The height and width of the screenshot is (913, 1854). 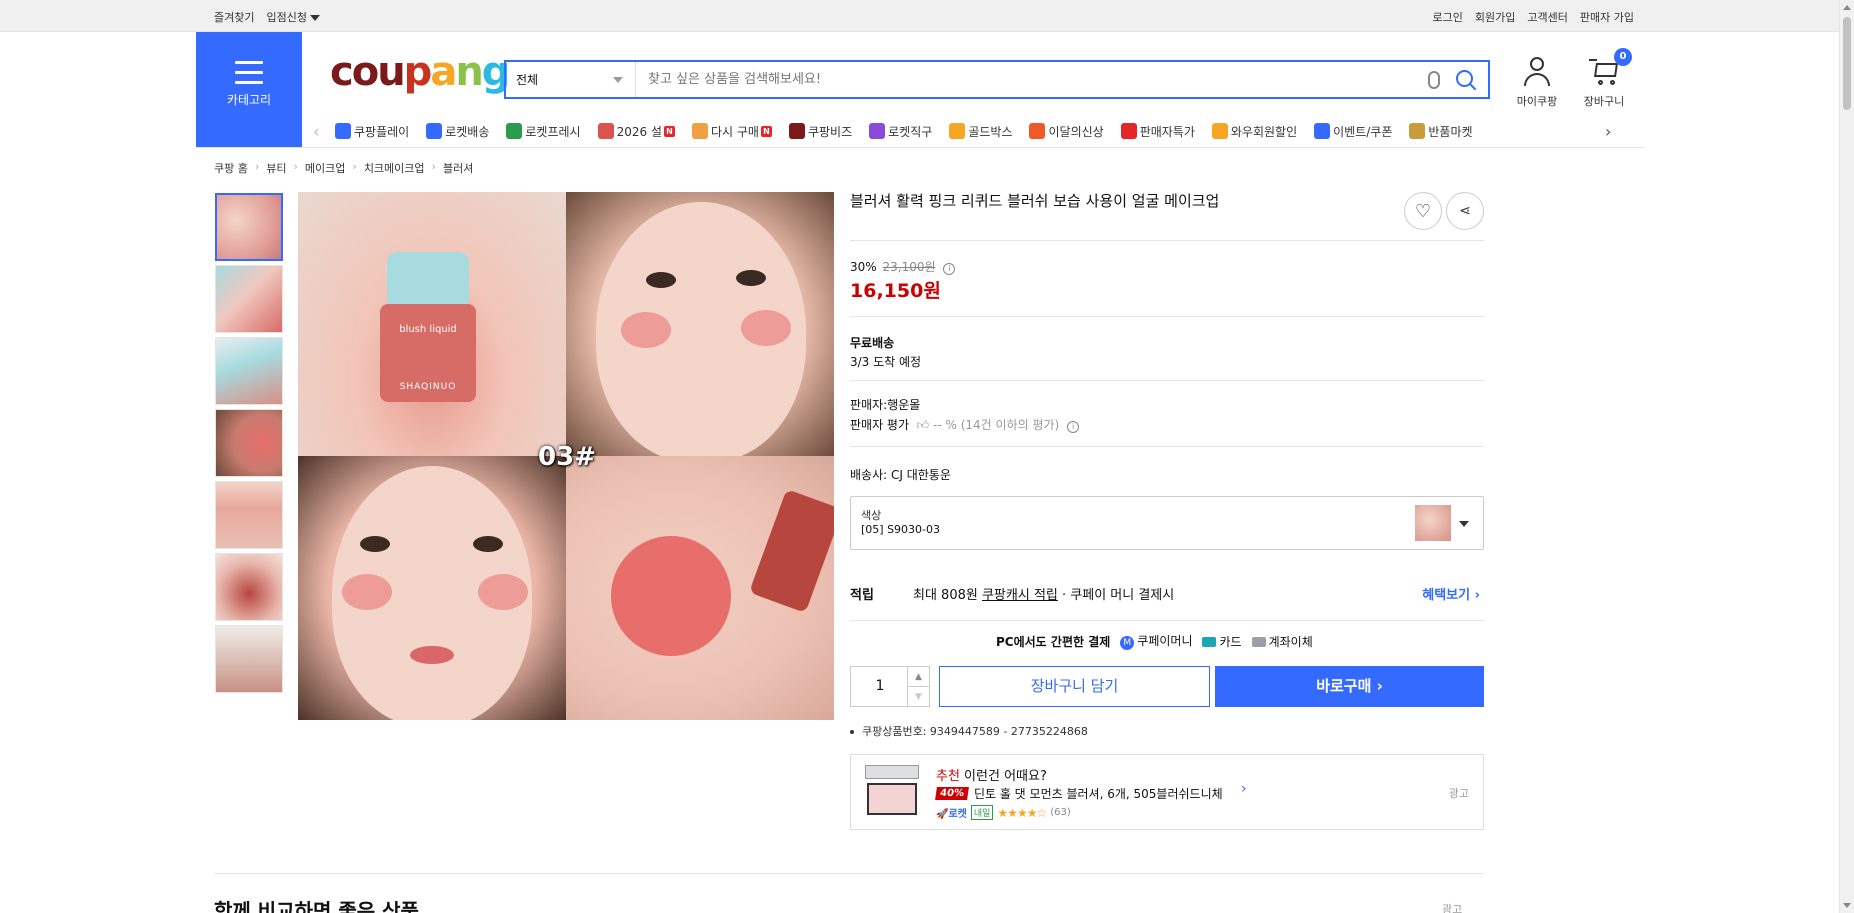 What do you see at coordinates (639, 131) in the screenshot?
I see `category-nav-label: 2026 설` at bounding box center [639, 131].